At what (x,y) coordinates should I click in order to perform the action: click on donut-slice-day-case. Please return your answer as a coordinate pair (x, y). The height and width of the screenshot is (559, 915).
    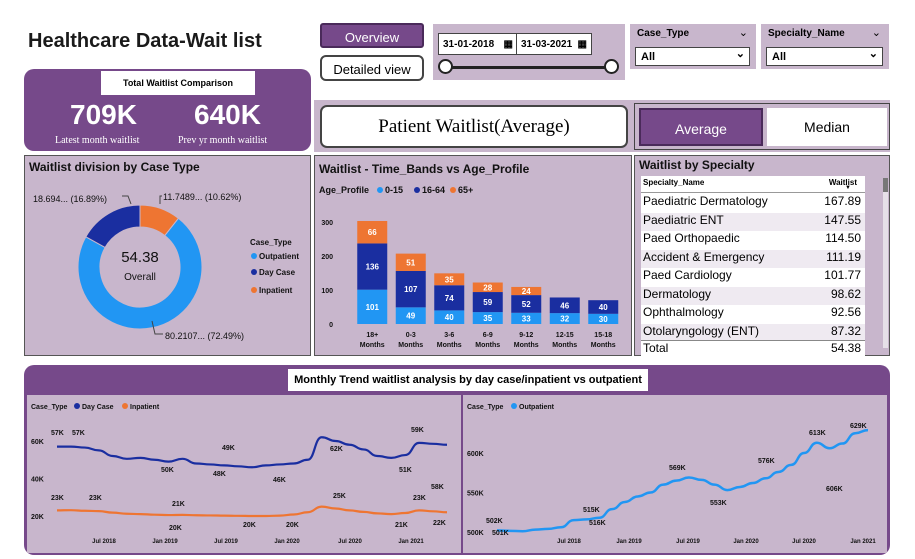
    Looking at the image, I should click on (113, 226).